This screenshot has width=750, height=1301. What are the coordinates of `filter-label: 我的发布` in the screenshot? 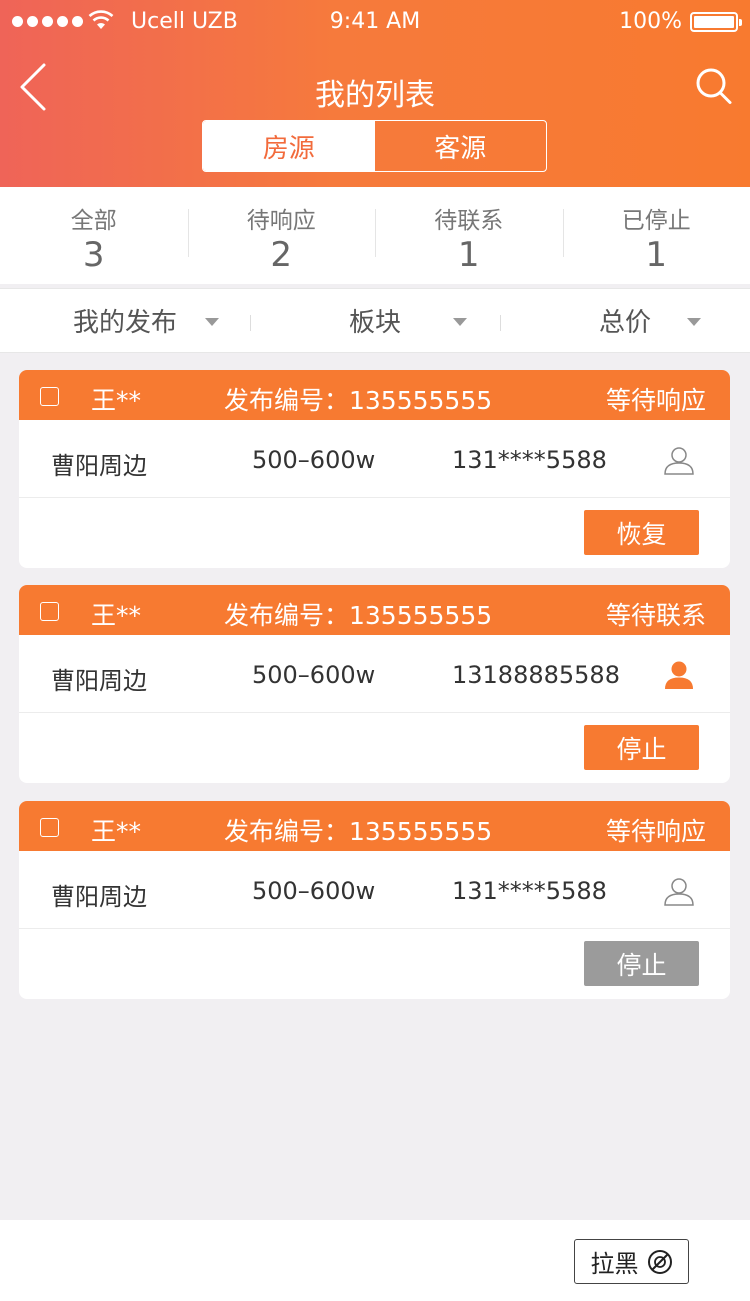 It's located at (124, 323).